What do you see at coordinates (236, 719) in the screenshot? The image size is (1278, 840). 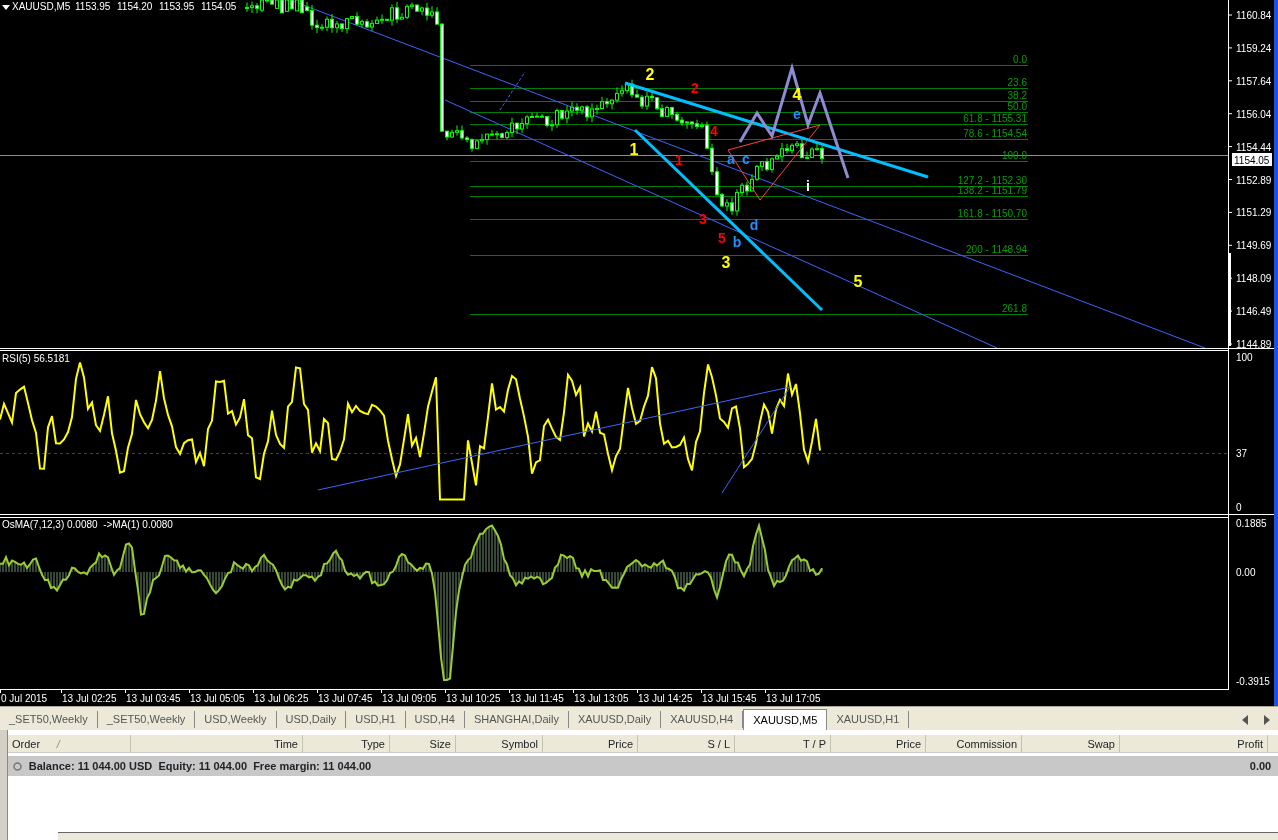 I see `chart-tab: USD,Weekly` at bounding box center [236, 719].